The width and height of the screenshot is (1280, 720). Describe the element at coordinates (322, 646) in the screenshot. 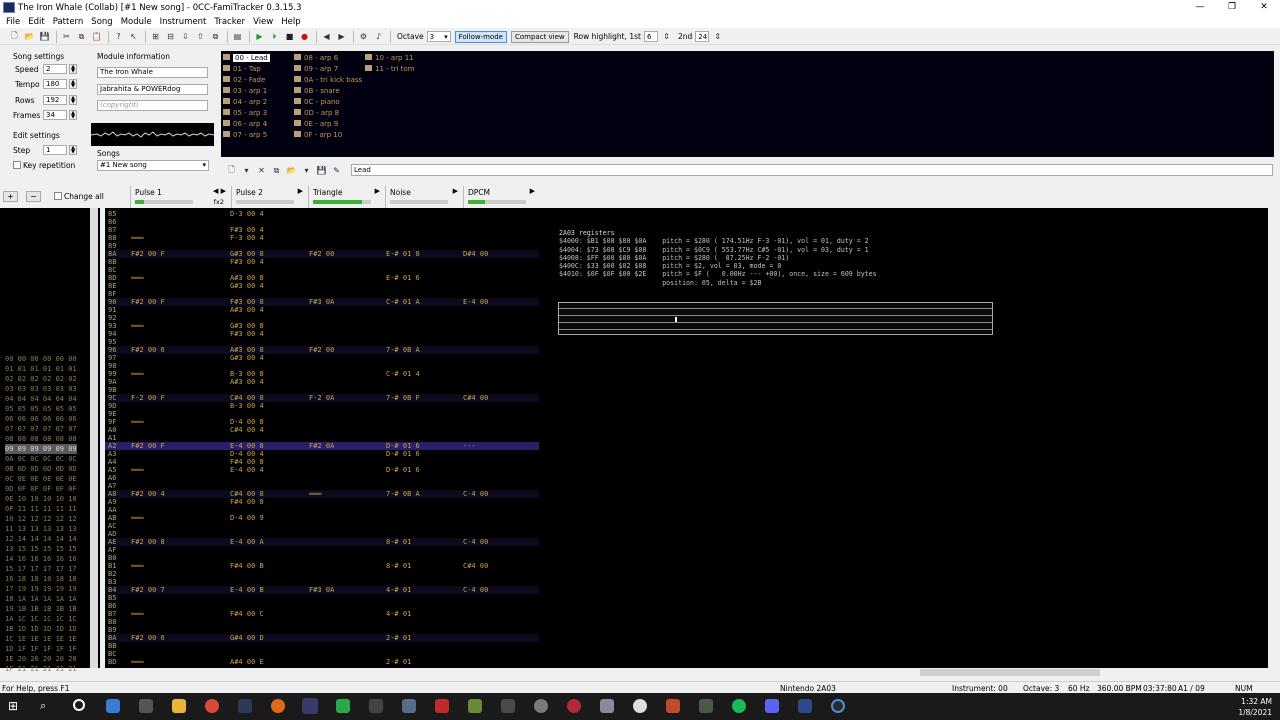

I see `pattern-row: BB` at that location.